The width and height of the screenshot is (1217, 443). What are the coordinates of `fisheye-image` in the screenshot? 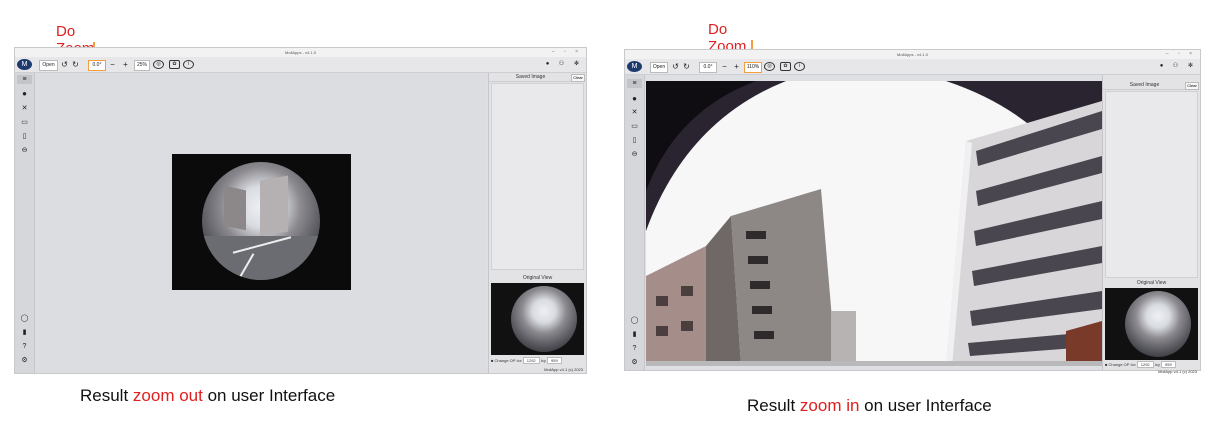 It's located at (261, 221).